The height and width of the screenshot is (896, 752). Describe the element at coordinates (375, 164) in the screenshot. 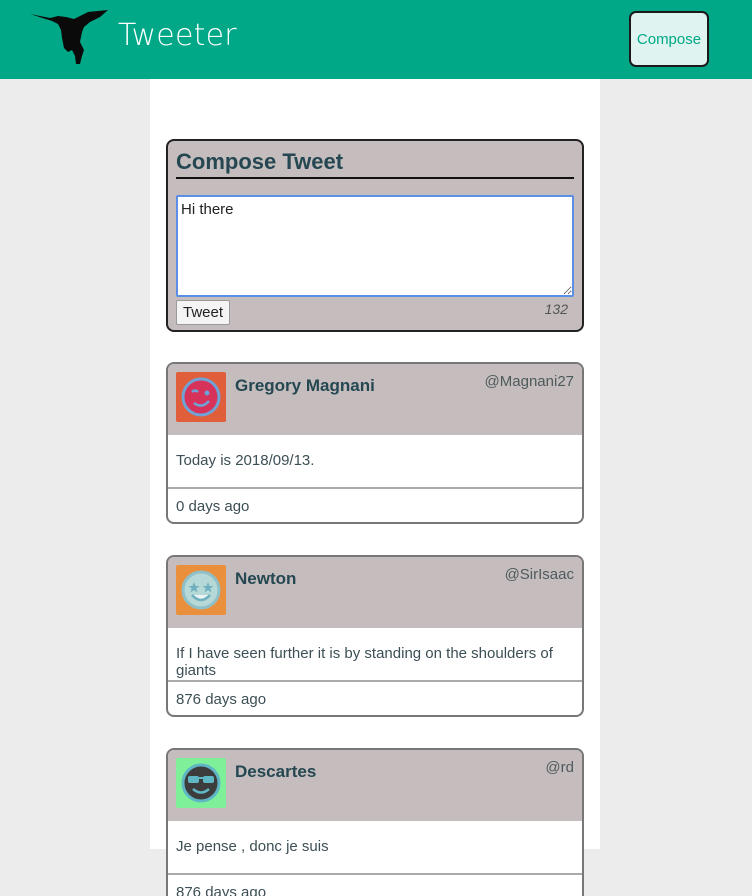

I see `compose-title: Compose Tweet` at that location.